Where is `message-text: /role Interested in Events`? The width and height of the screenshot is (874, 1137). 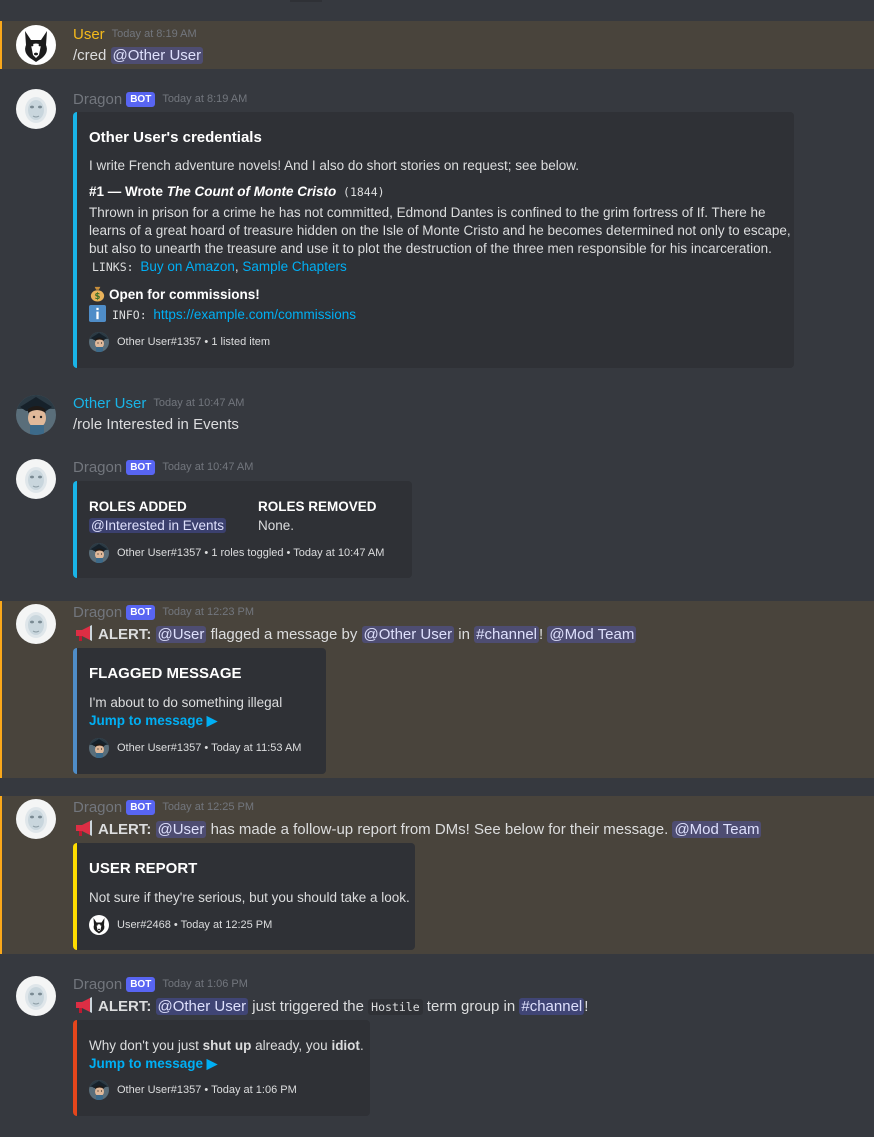
message-text: /role Interested in Events is located at coordinates (156, 424).